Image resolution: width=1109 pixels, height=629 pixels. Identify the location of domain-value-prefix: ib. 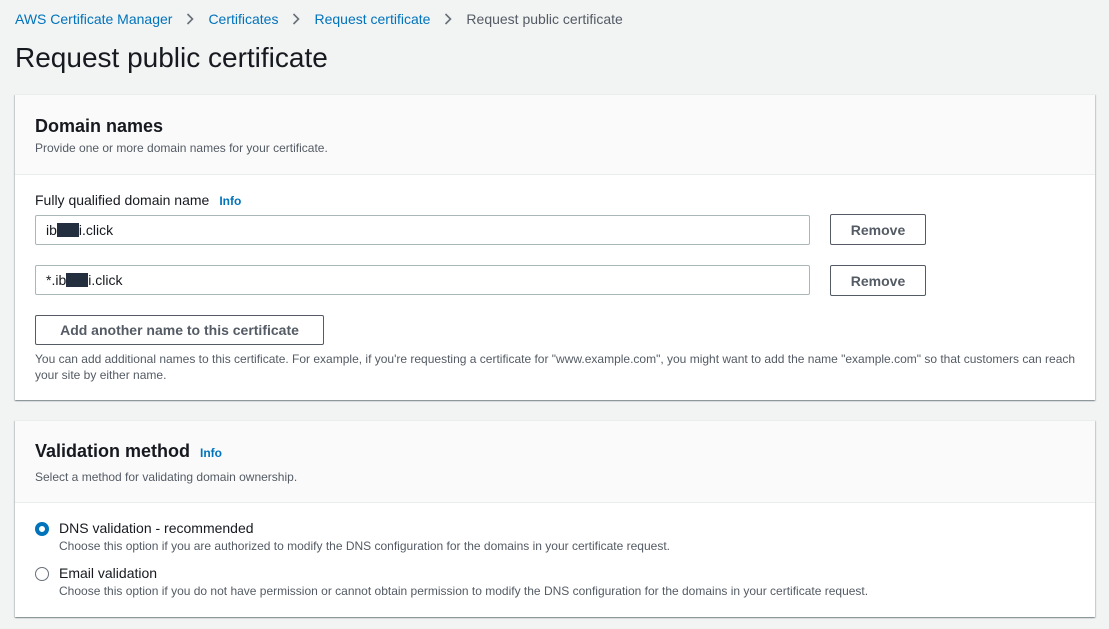
(51, 230).